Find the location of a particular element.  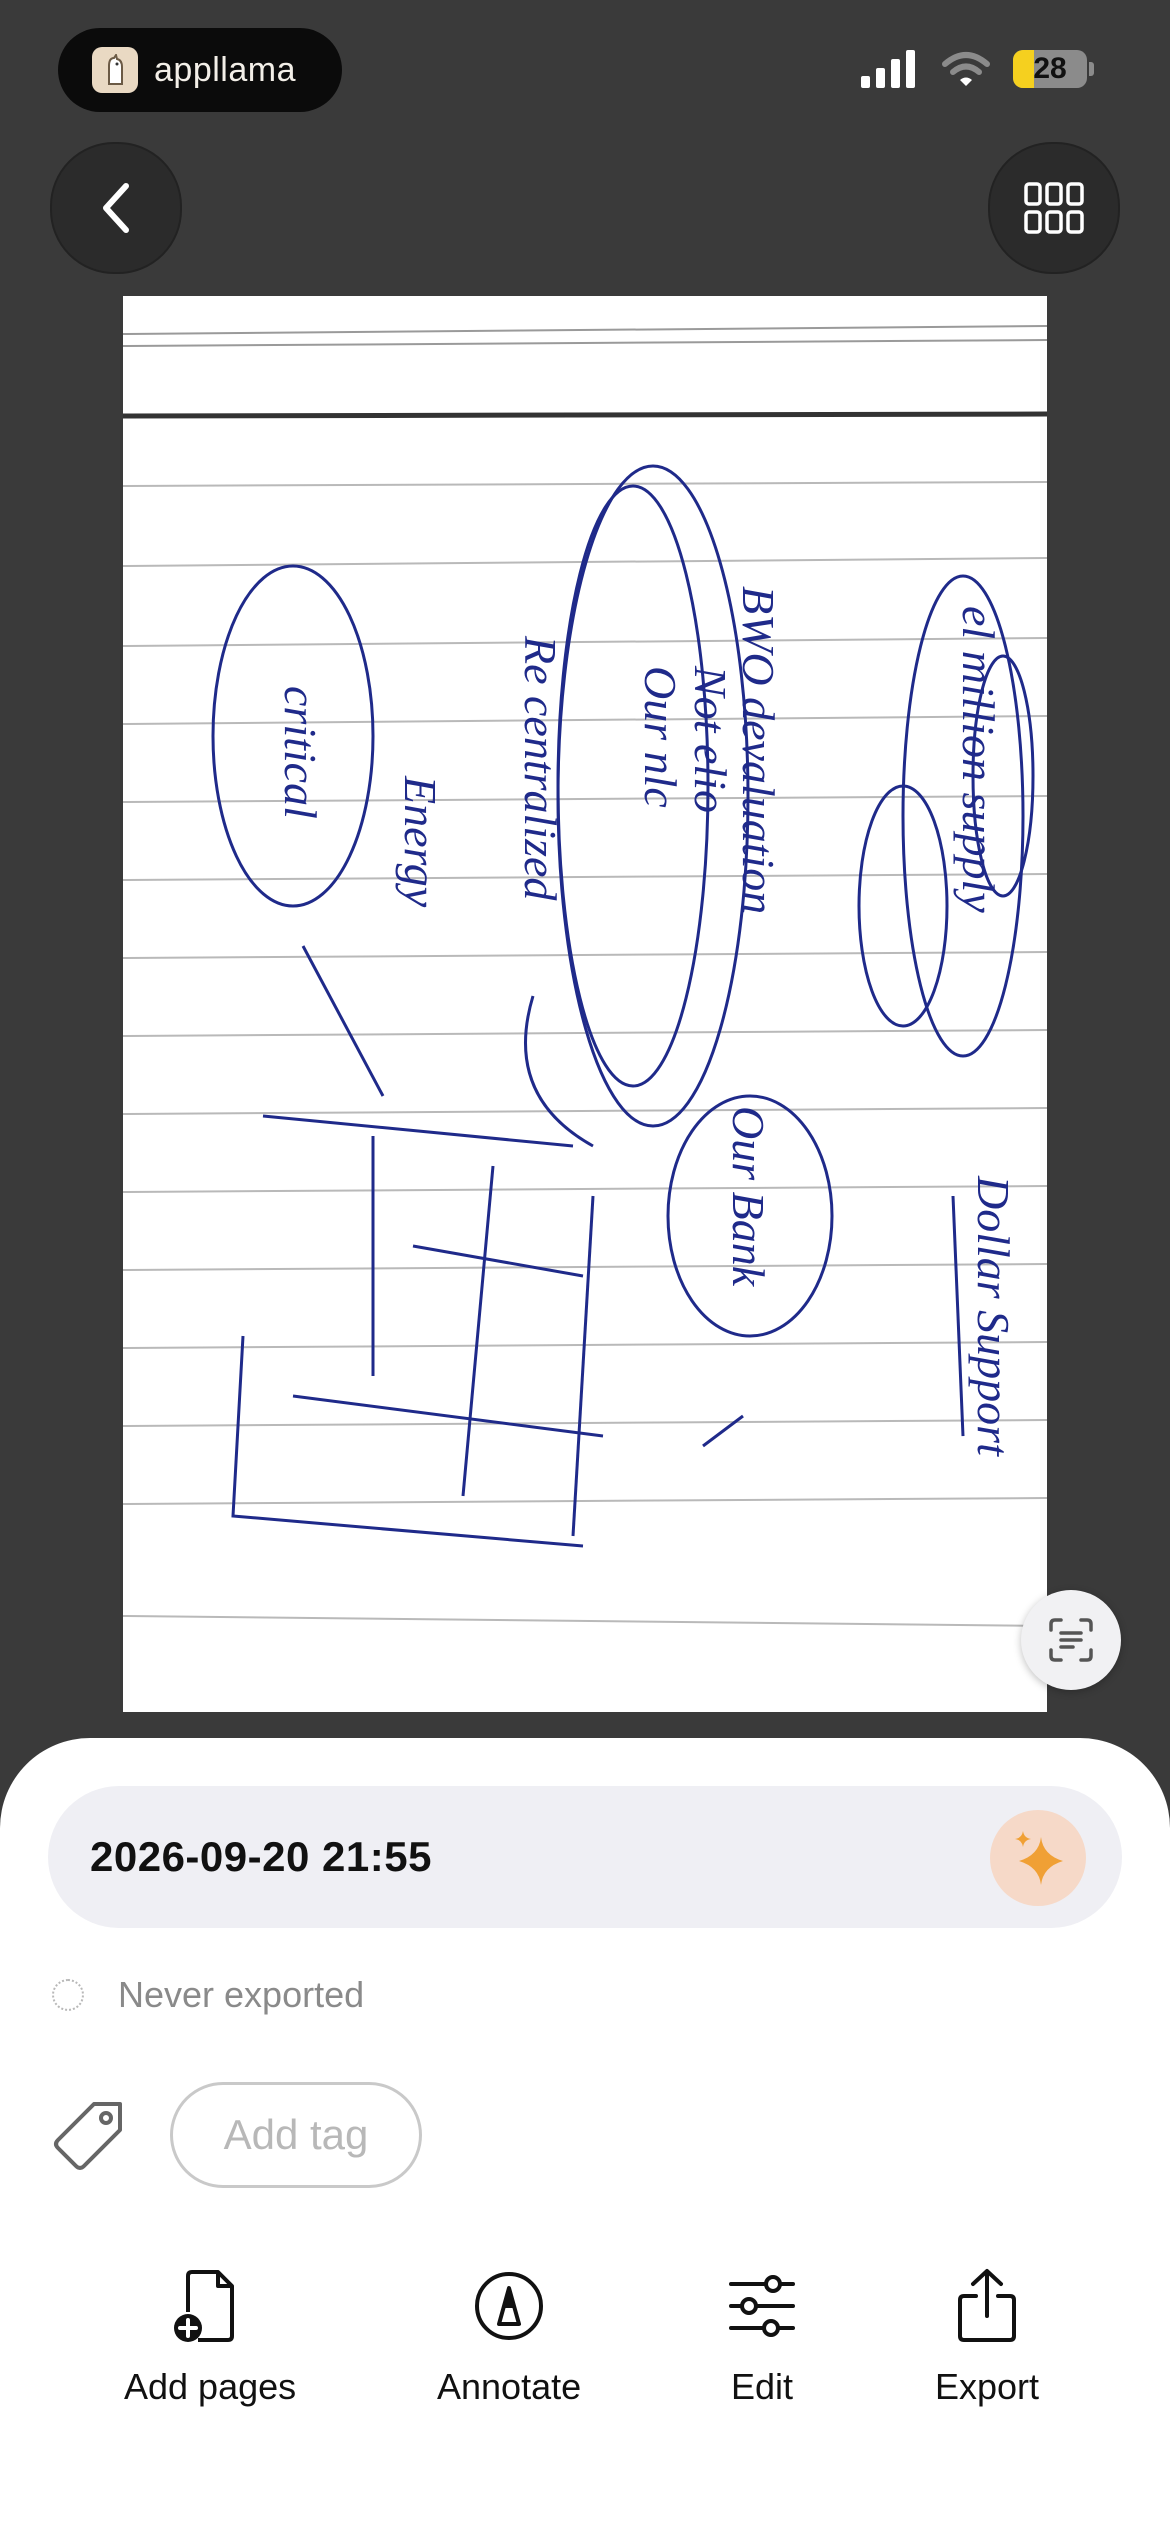

annotate-icon is located at coordinates (509, 2306).